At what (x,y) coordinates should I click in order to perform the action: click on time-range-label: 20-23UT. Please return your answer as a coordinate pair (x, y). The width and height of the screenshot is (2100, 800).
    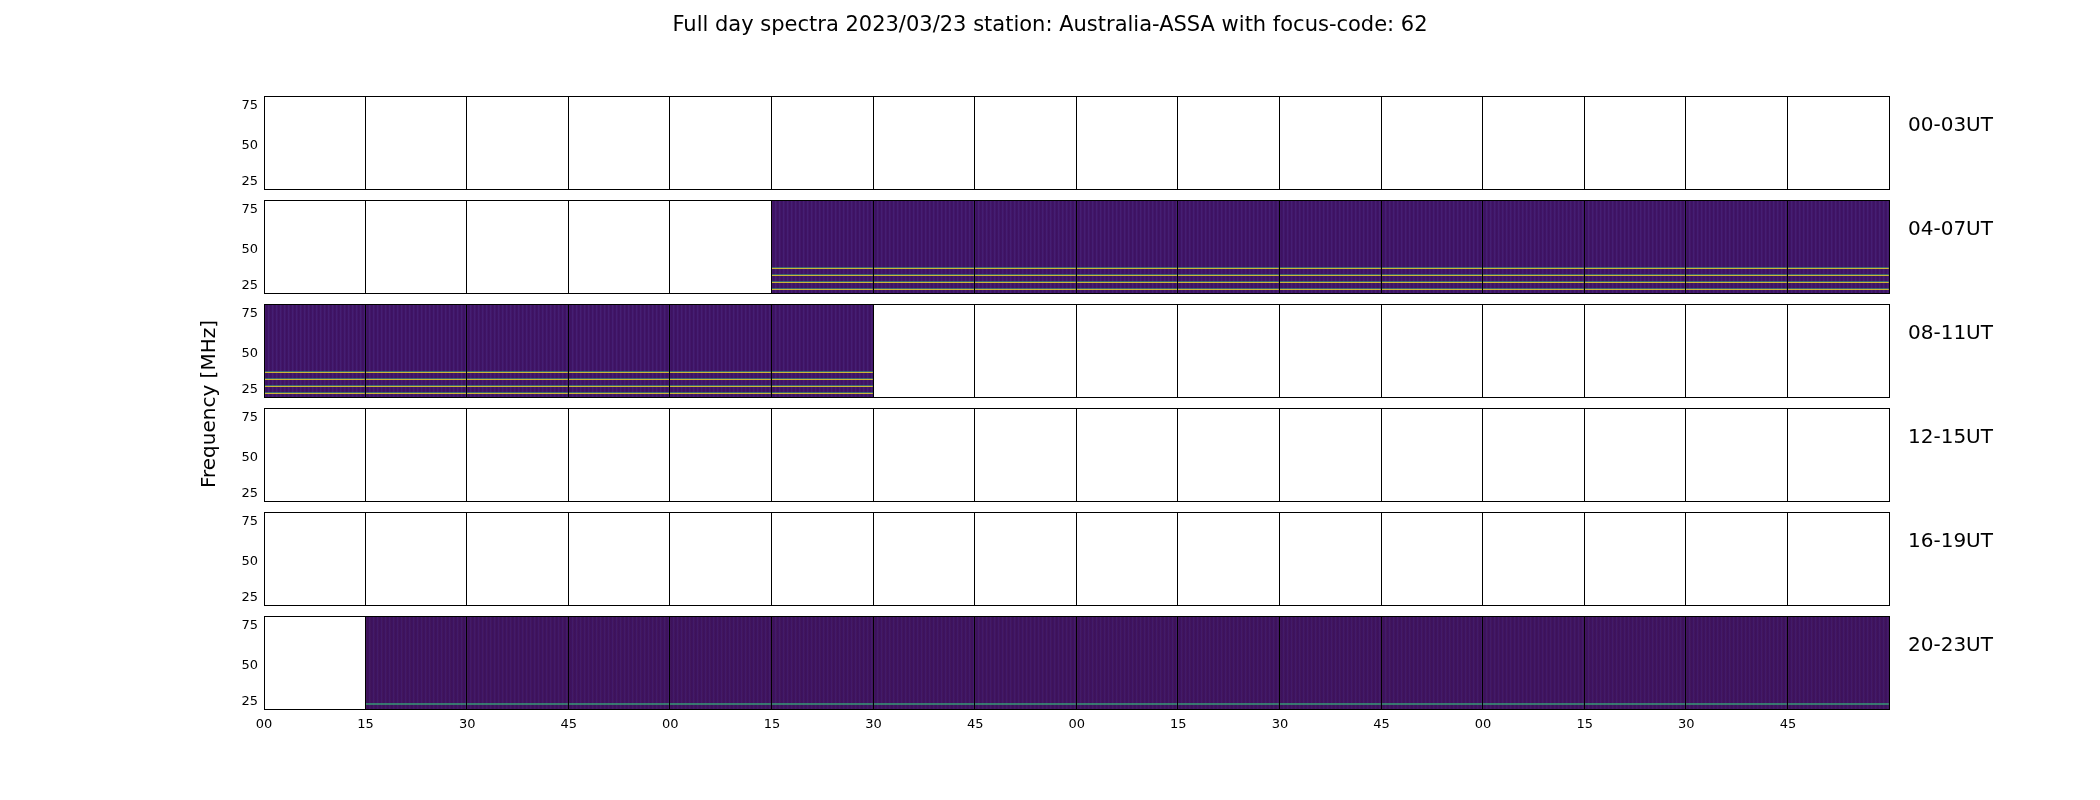
    Looking at the image, I should click on (1950, 644).